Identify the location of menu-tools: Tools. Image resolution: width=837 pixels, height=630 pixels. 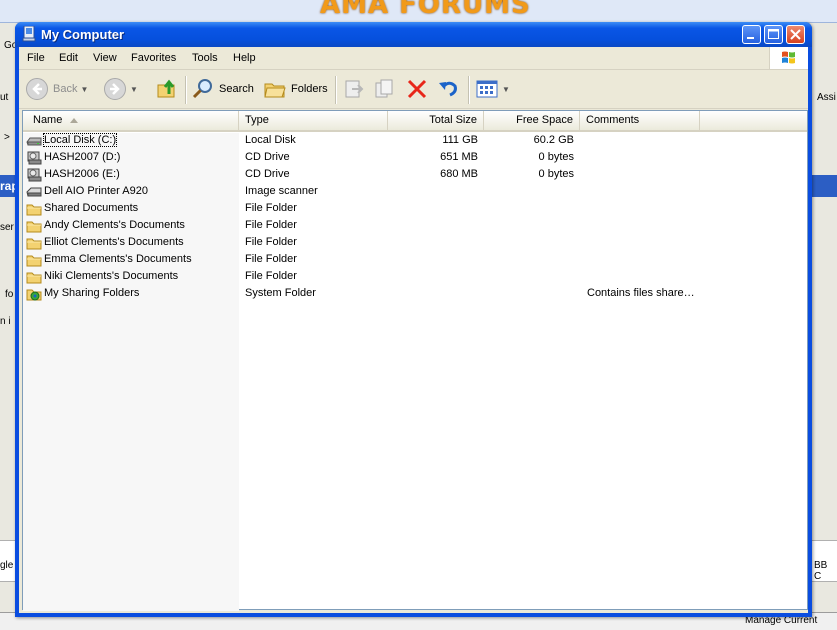
(205, 58).